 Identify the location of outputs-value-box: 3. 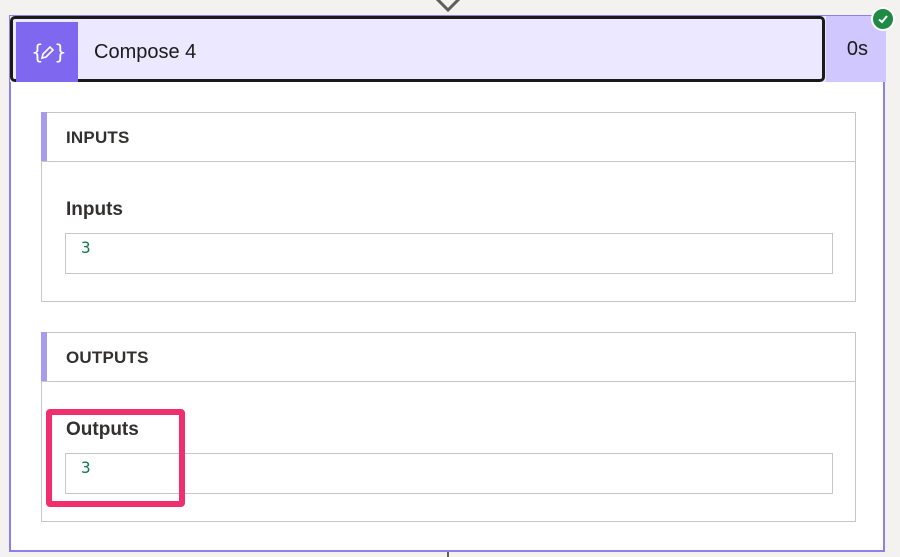
(449, 473).